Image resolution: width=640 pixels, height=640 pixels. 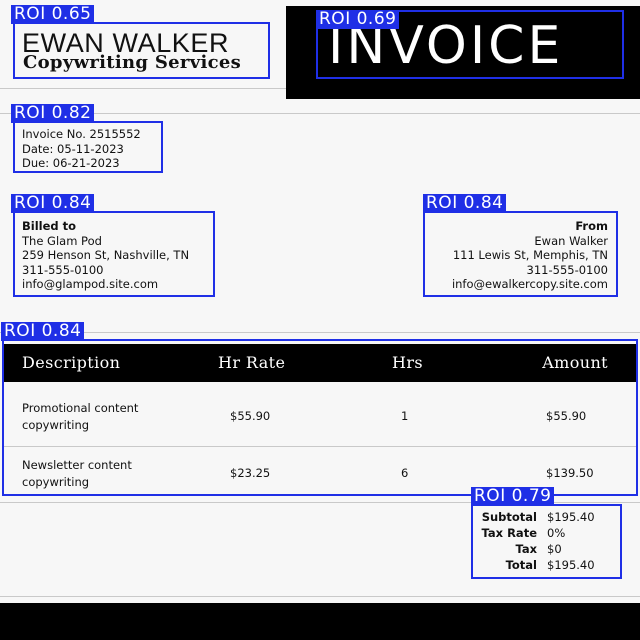 I want to click on roi-box-billed, so click(x=114, y=254).